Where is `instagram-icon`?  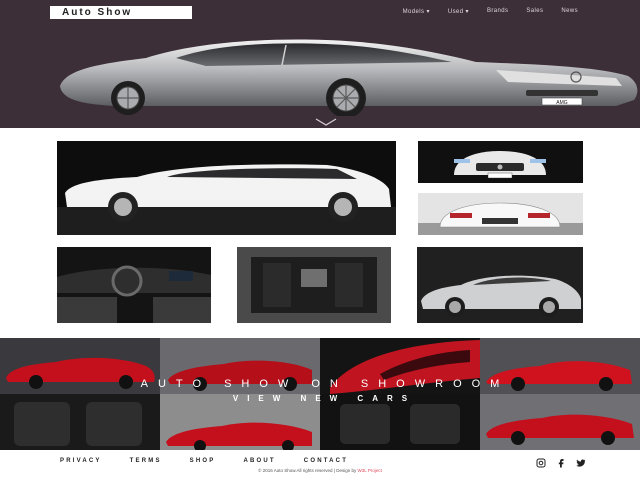
instagram-icon is located at coordinates (541, 461).